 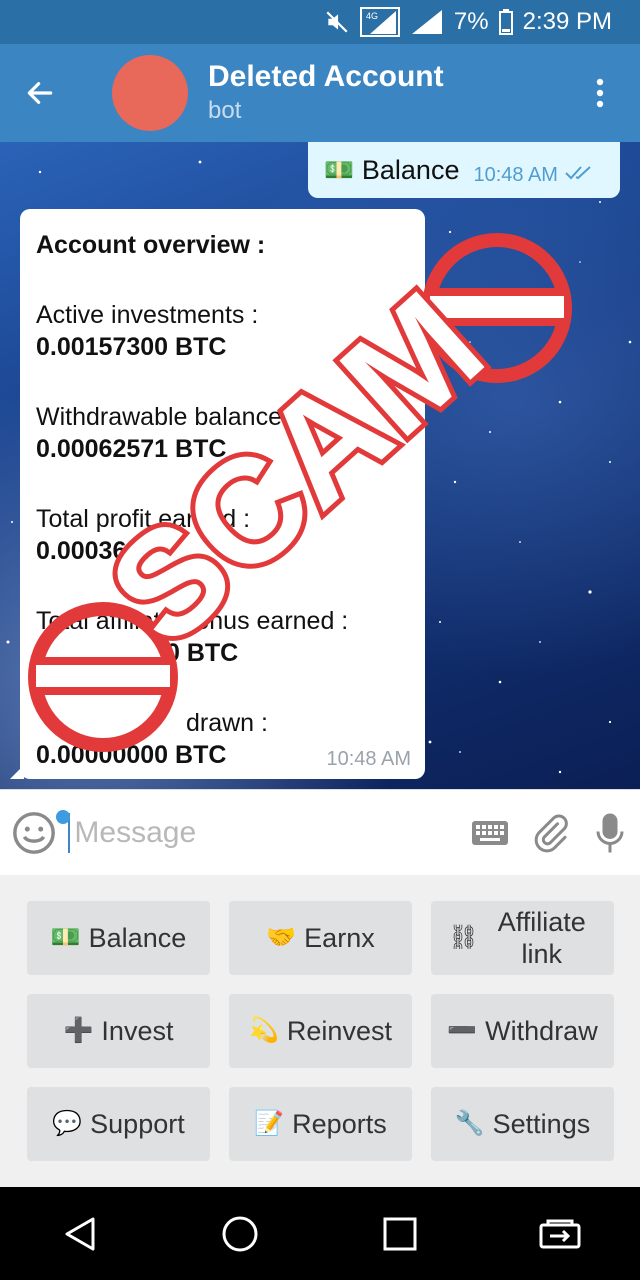 I want to click on square-recents-icon, so click(x=400, y=1233).